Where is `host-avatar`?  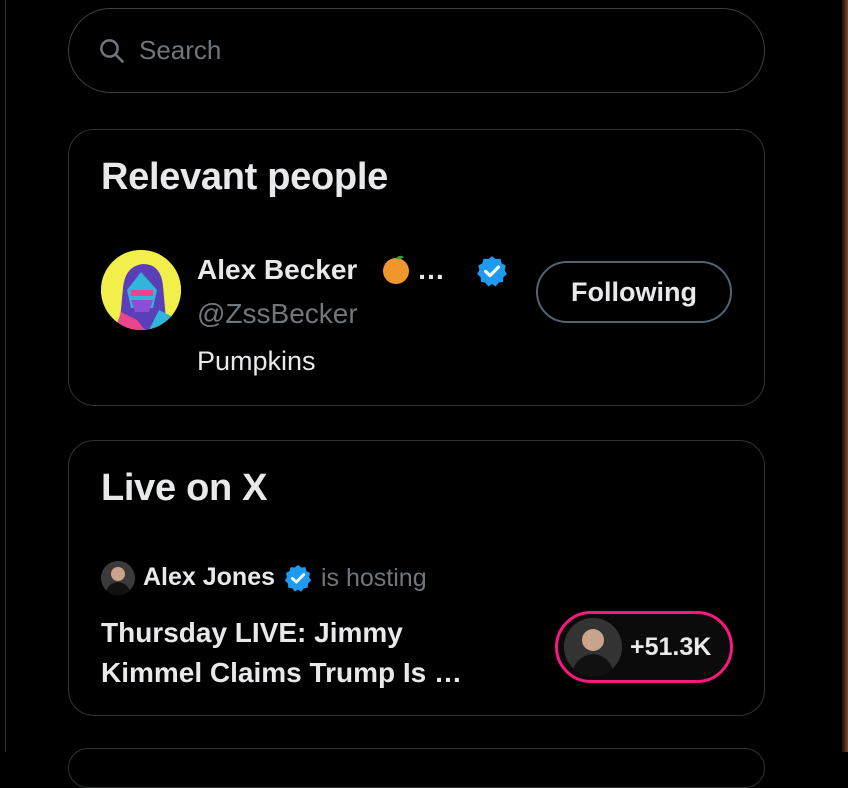 host-avatar is located at coordinates (118, 578).